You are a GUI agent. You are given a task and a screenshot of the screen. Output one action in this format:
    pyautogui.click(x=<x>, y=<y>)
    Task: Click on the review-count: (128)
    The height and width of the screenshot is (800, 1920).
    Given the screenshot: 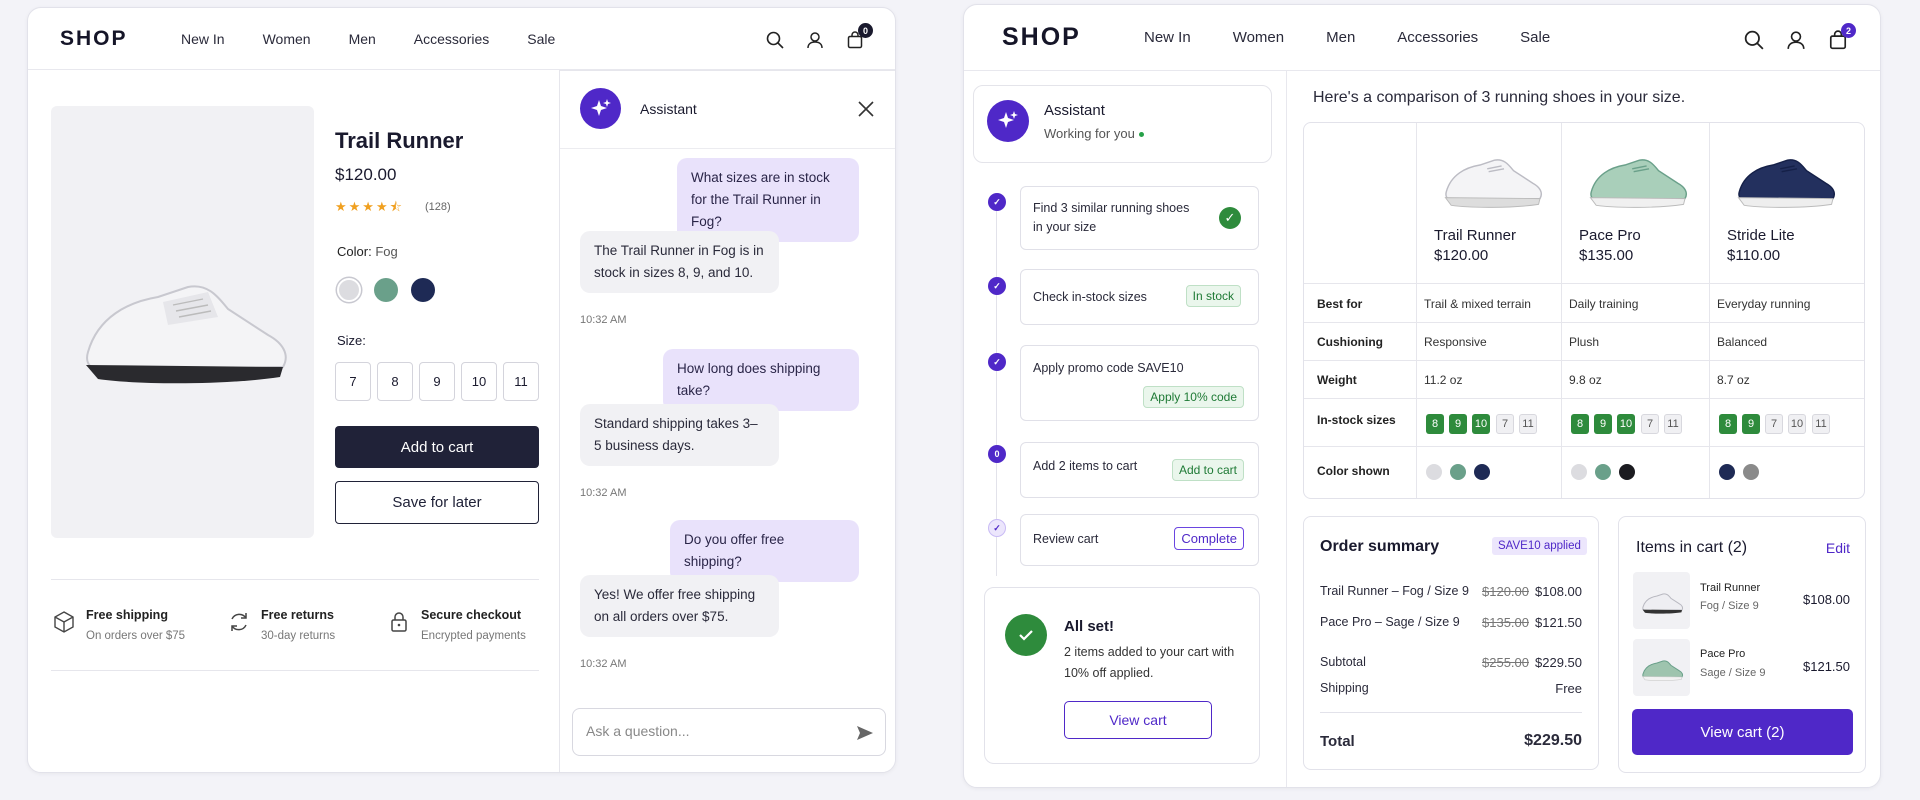 What is the action you would take?
    pyautogui.click(x=438, y=207)
    